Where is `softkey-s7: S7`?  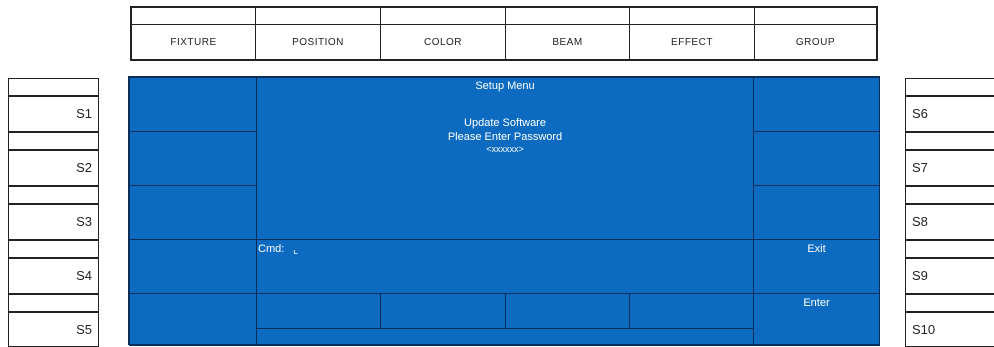 softkey-s7: S7 is located at coordinates (949, 159).